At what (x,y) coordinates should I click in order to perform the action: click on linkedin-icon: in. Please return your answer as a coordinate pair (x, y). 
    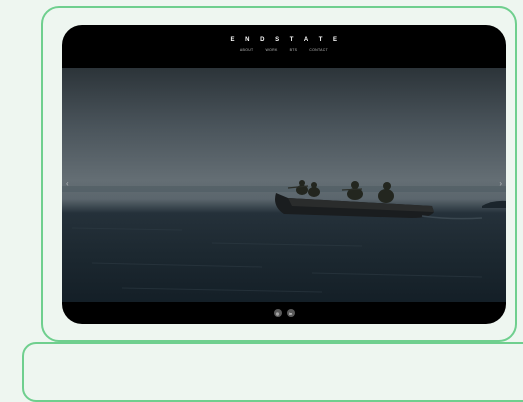
    Looking at the image, I should click on (290, 313).